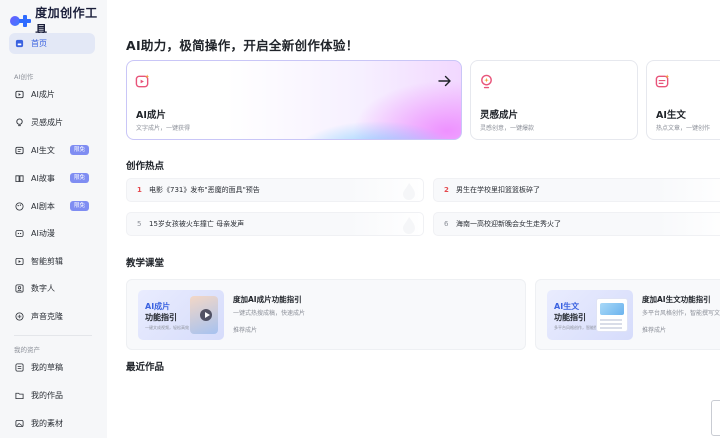  I want to click on course-thumbnail: AI生文 功能指引 多平台风格创作，智能撰写文章, so click(590, 315).